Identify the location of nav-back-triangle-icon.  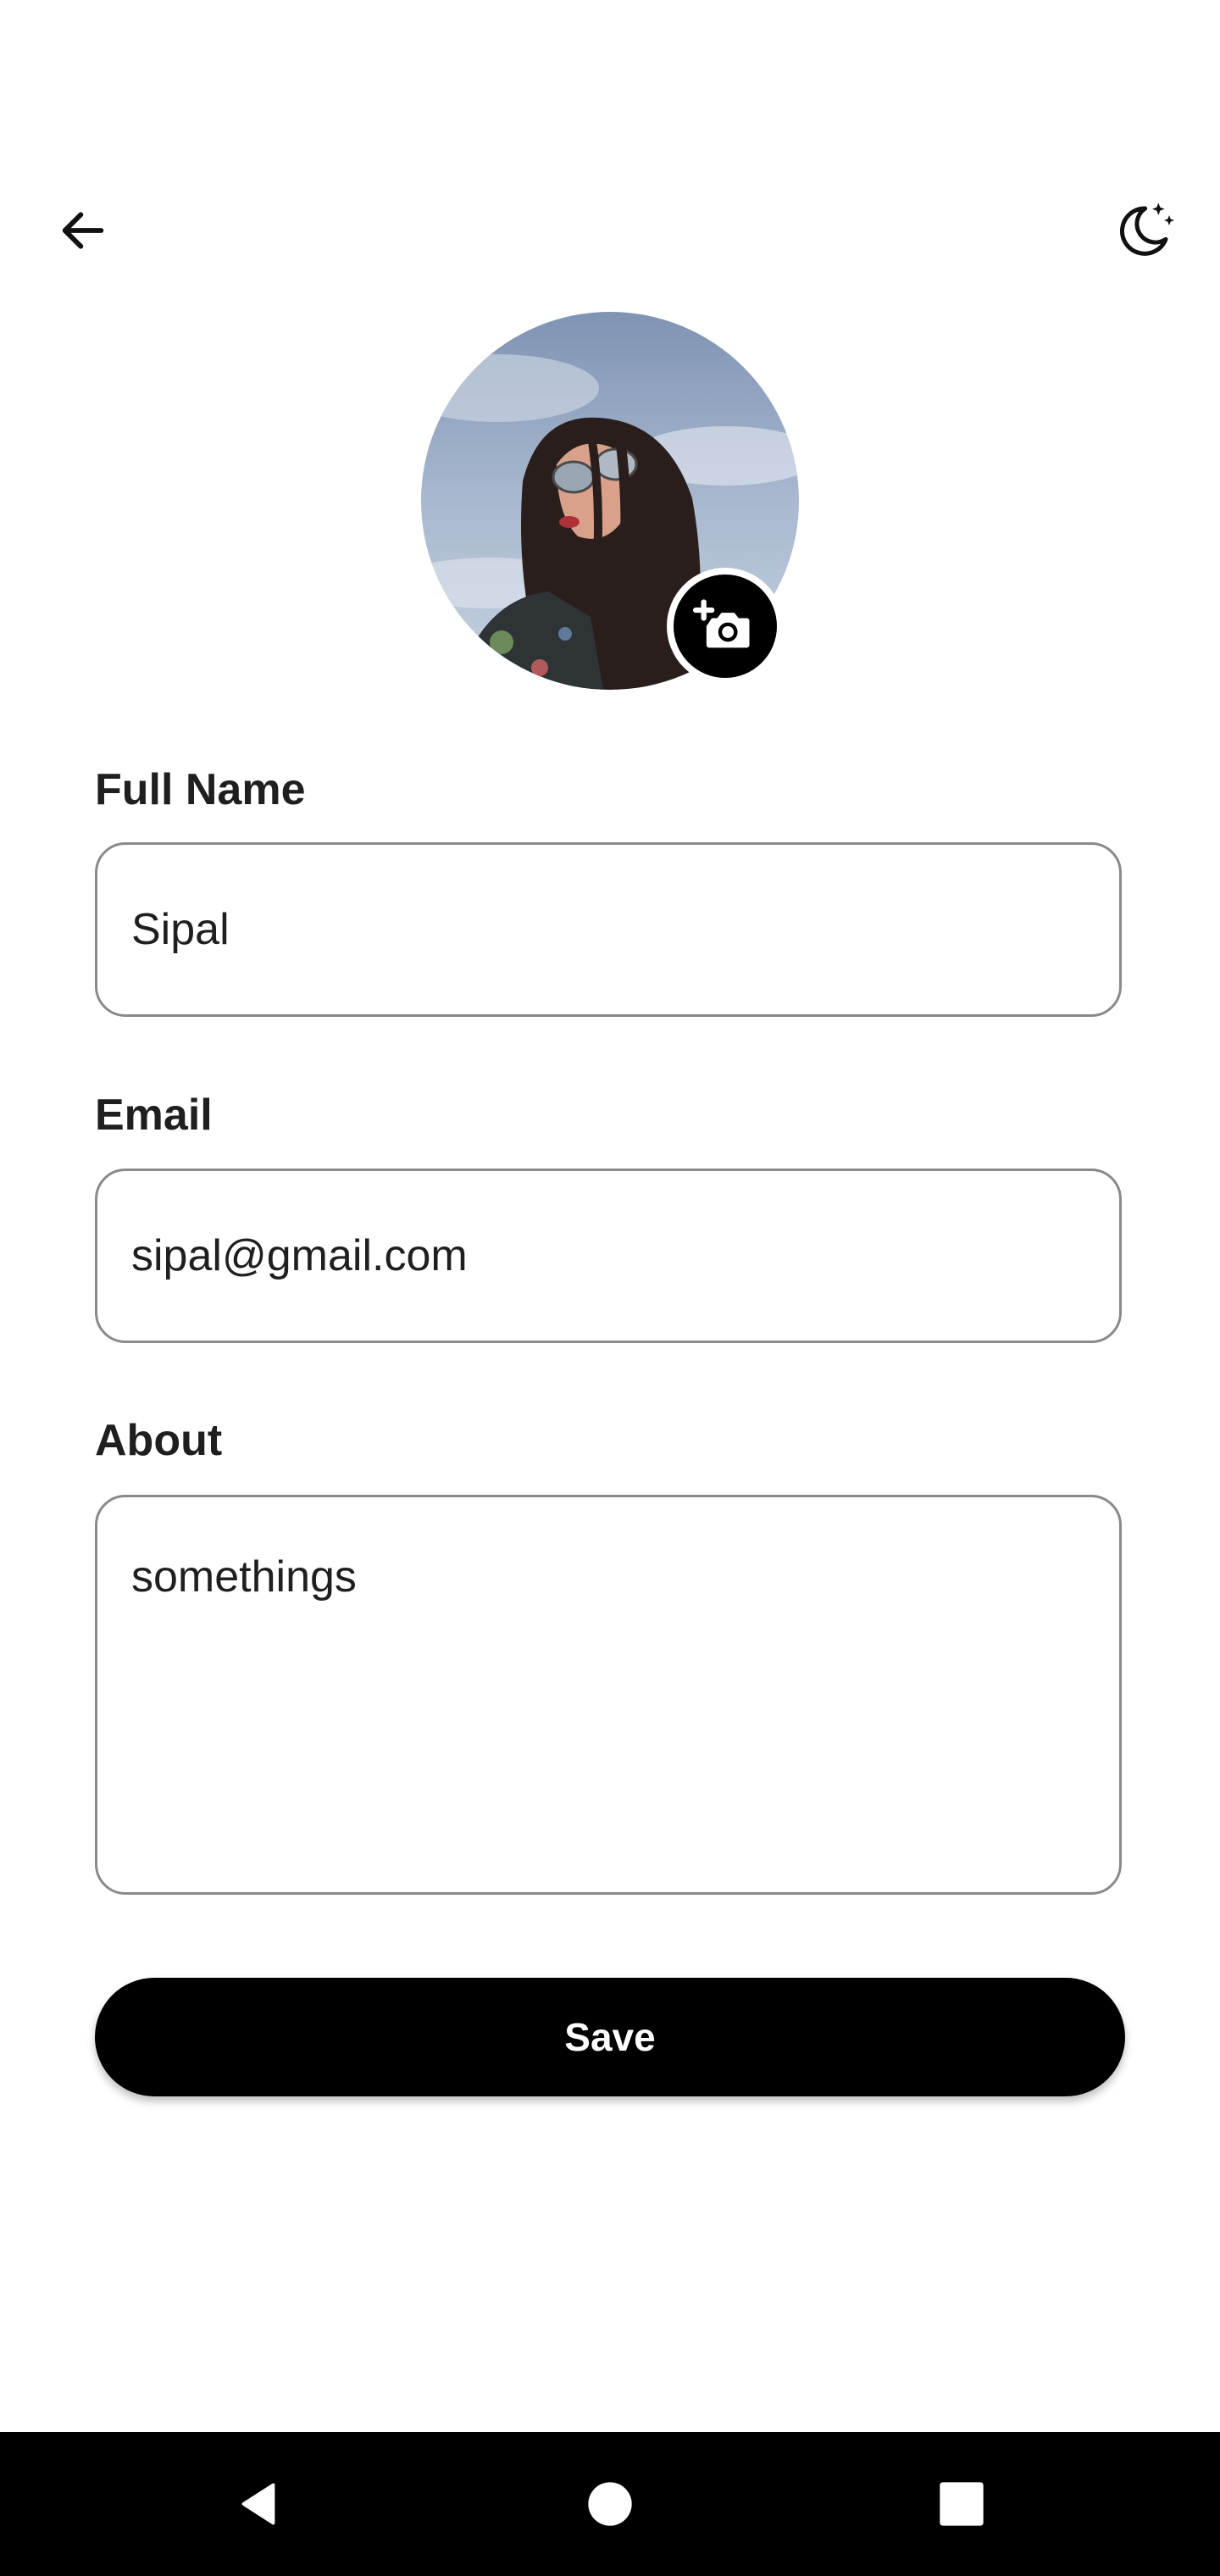
(258, 2504).